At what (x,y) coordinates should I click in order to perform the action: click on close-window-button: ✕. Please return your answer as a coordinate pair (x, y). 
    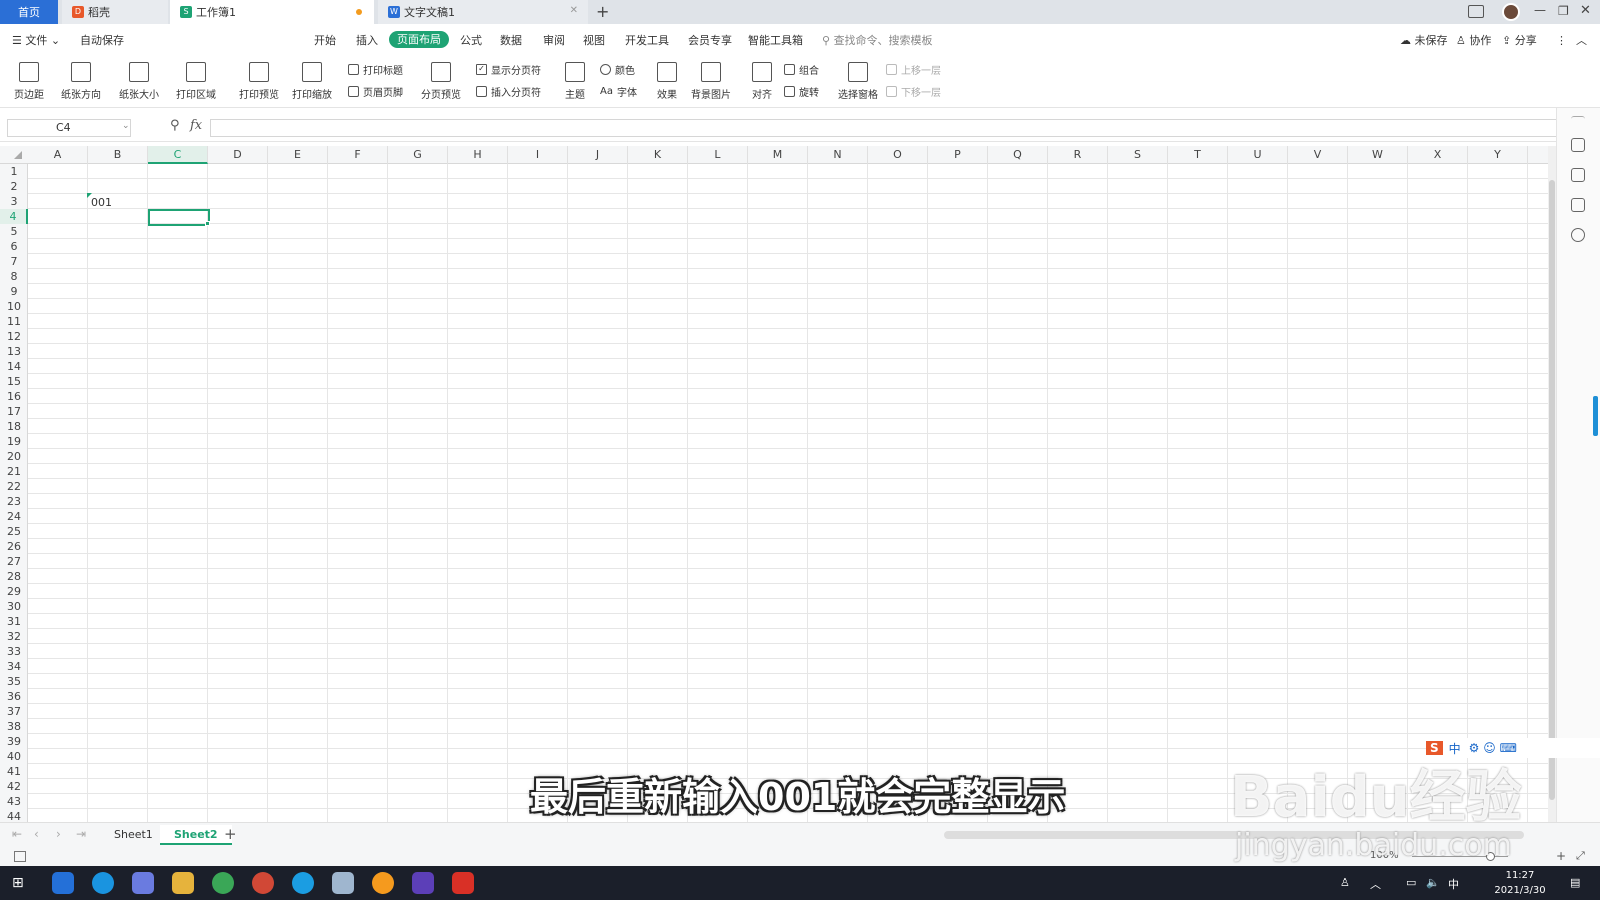
    Looking at the image, I should click on (1585, 10).